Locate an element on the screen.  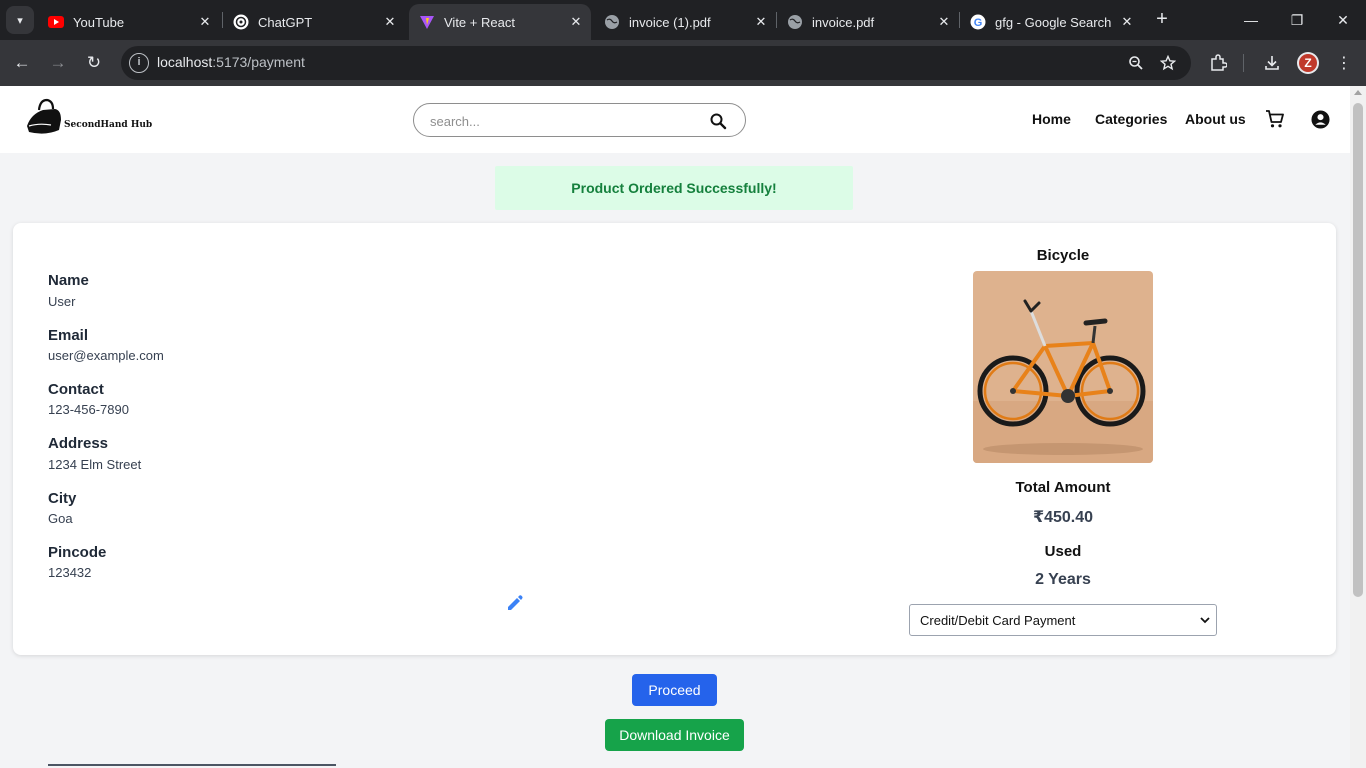
payment-method-select: Credit/Debit Card Payment is located at coordinates (1063, 620).